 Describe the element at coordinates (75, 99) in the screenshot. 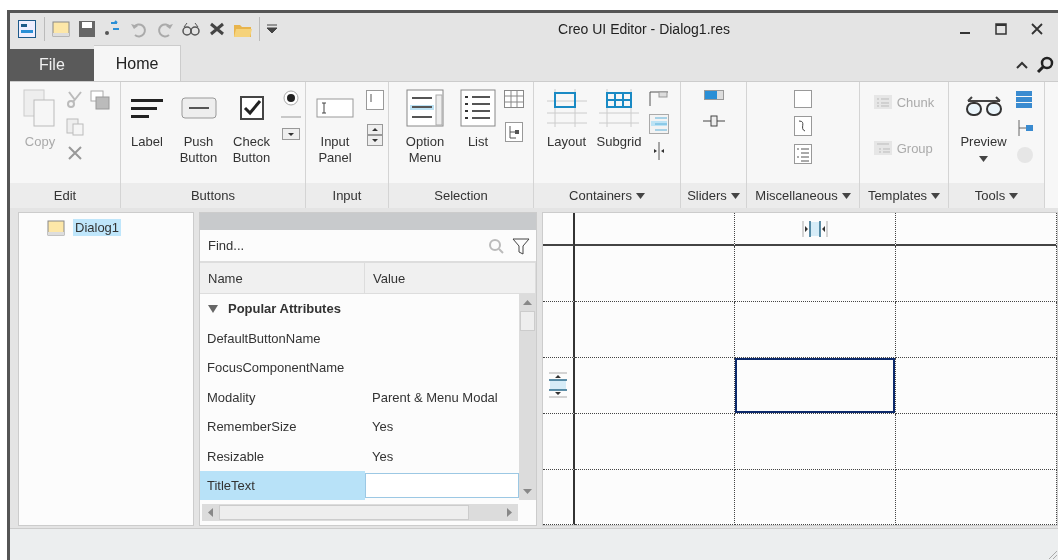

I see `scissors-icon` at that location.